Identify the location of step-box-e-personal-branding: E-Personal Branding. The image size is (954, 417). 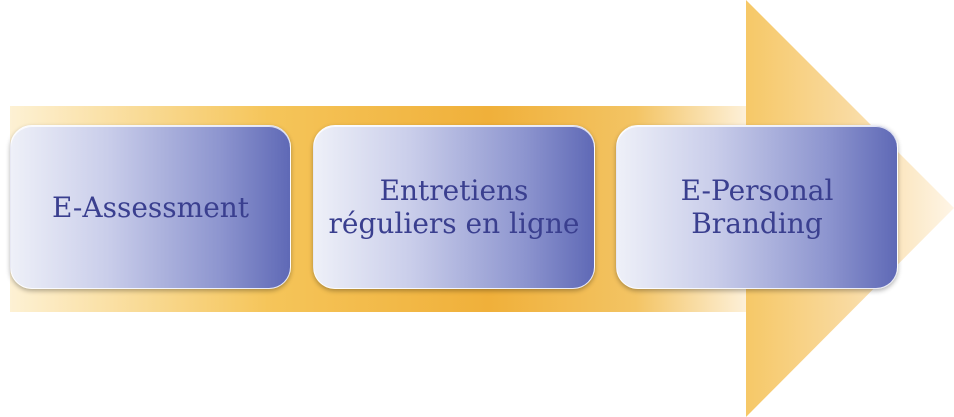
(757, 207).